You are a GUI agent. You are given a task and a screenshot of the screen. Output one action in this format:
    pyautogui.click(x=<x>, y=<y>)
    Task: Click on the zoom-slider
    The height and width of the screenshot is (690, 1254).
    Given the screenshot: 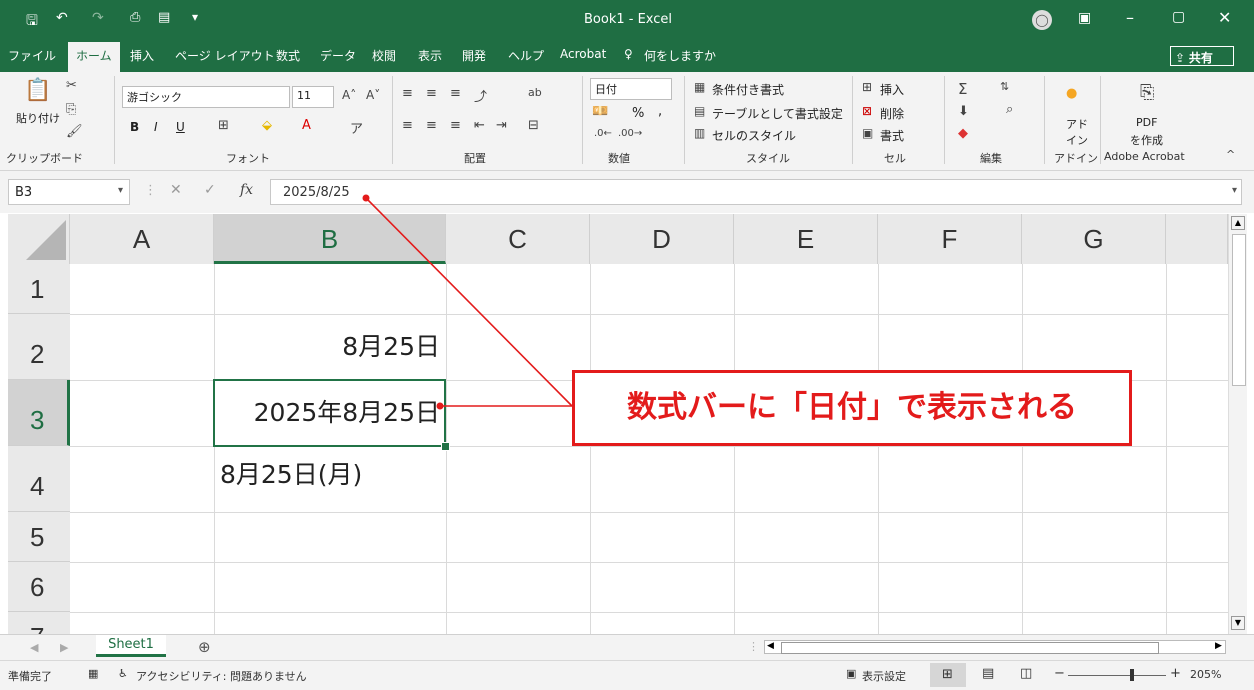 What is the action you would take?
    pyautogui.click(x=1117, y=675)
    